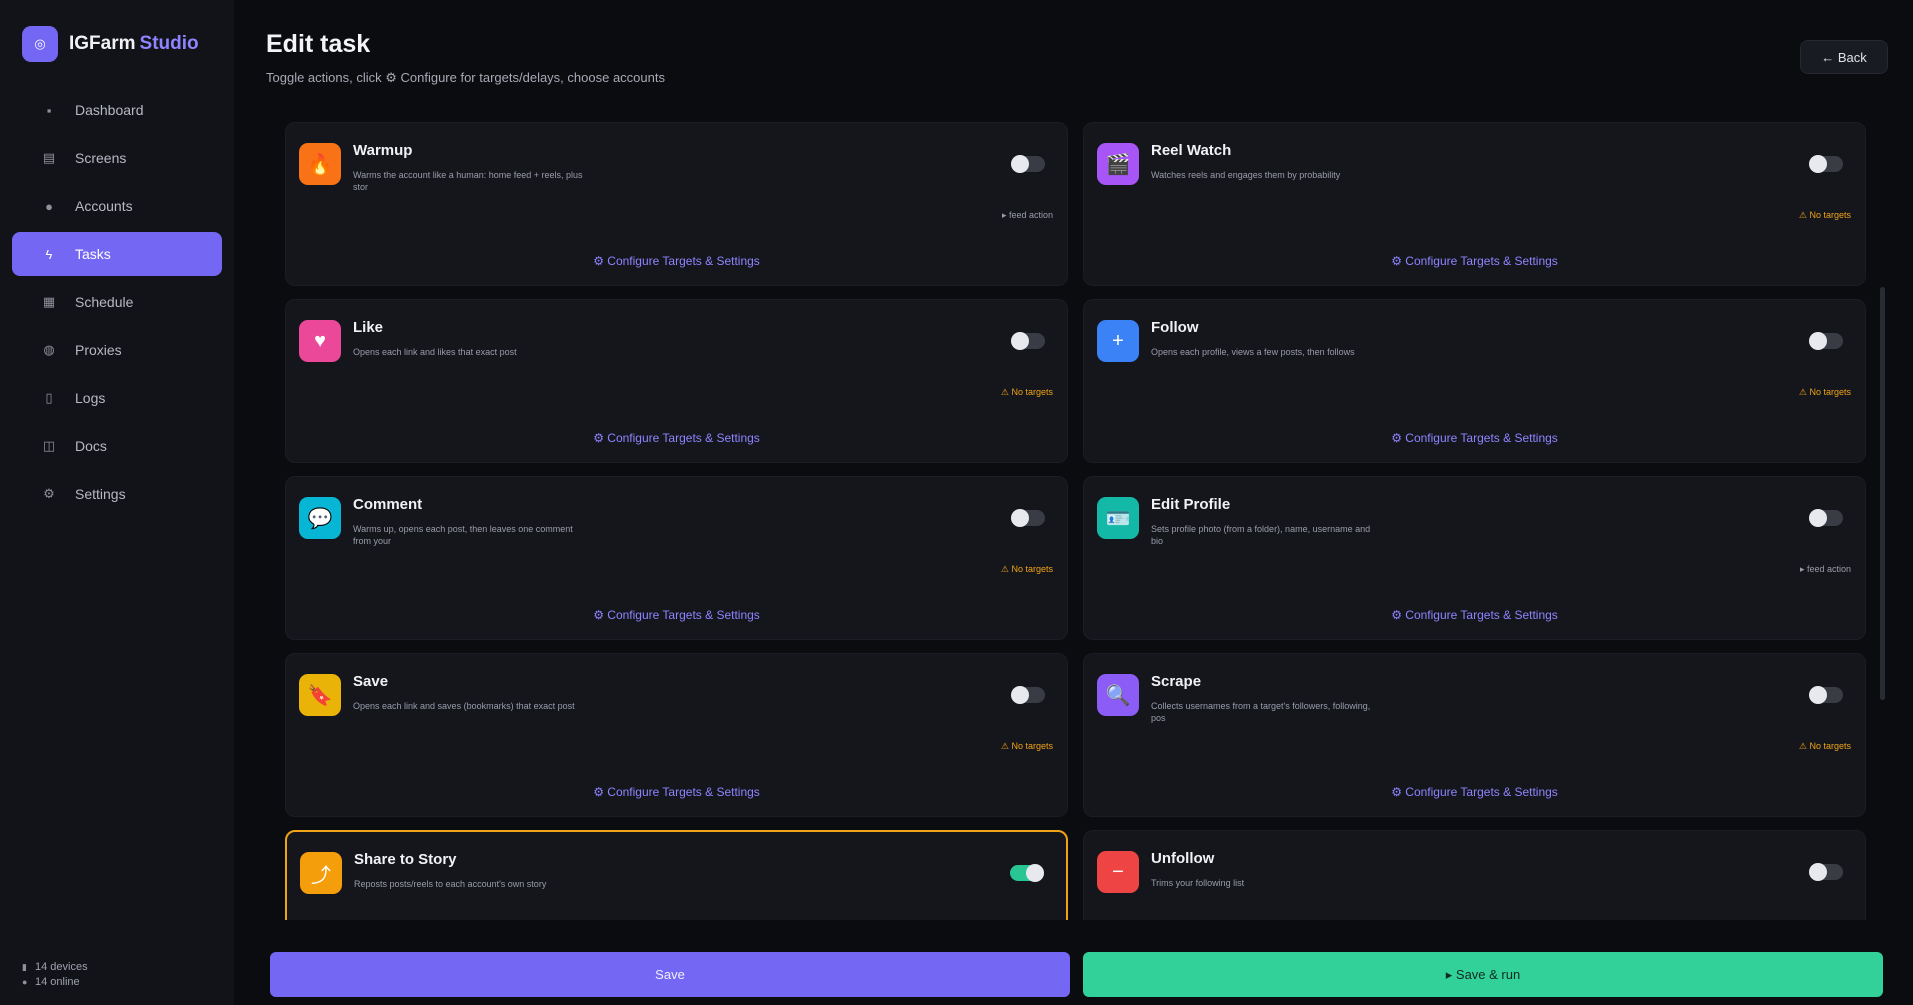 Image resolution: width=1913 pixels, height=1005 pixels. I want to click on save-button: Save, so click(670, 974).